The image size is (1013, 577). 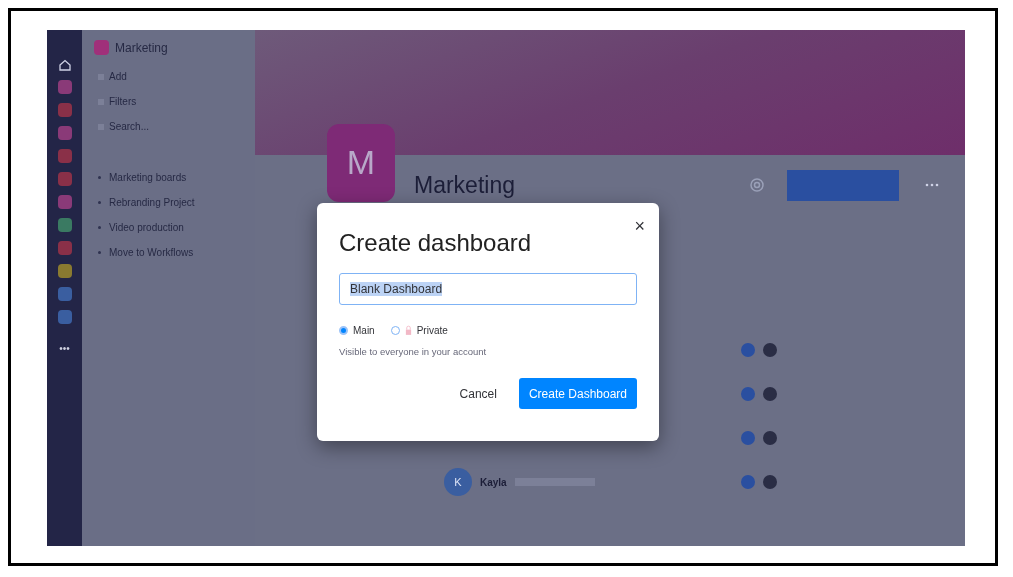 I want to click on more-icon, so click(x=932, y=185).